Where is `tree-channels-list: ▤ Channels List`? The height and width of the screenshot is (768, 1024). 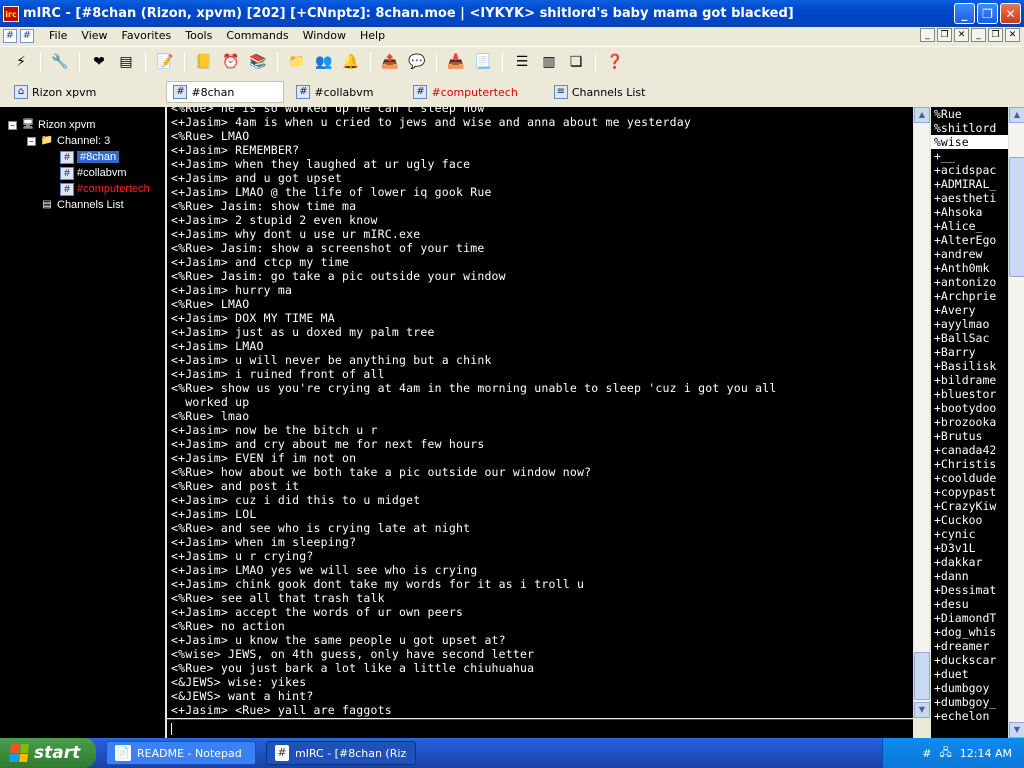 tree-channels-list: ▤ Channels List is located at coordinates (82, 205).